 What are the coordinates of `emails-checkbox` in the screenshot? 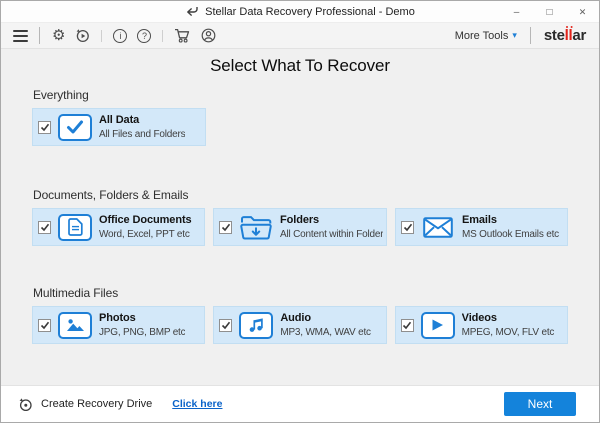 It's located at (407, 227).